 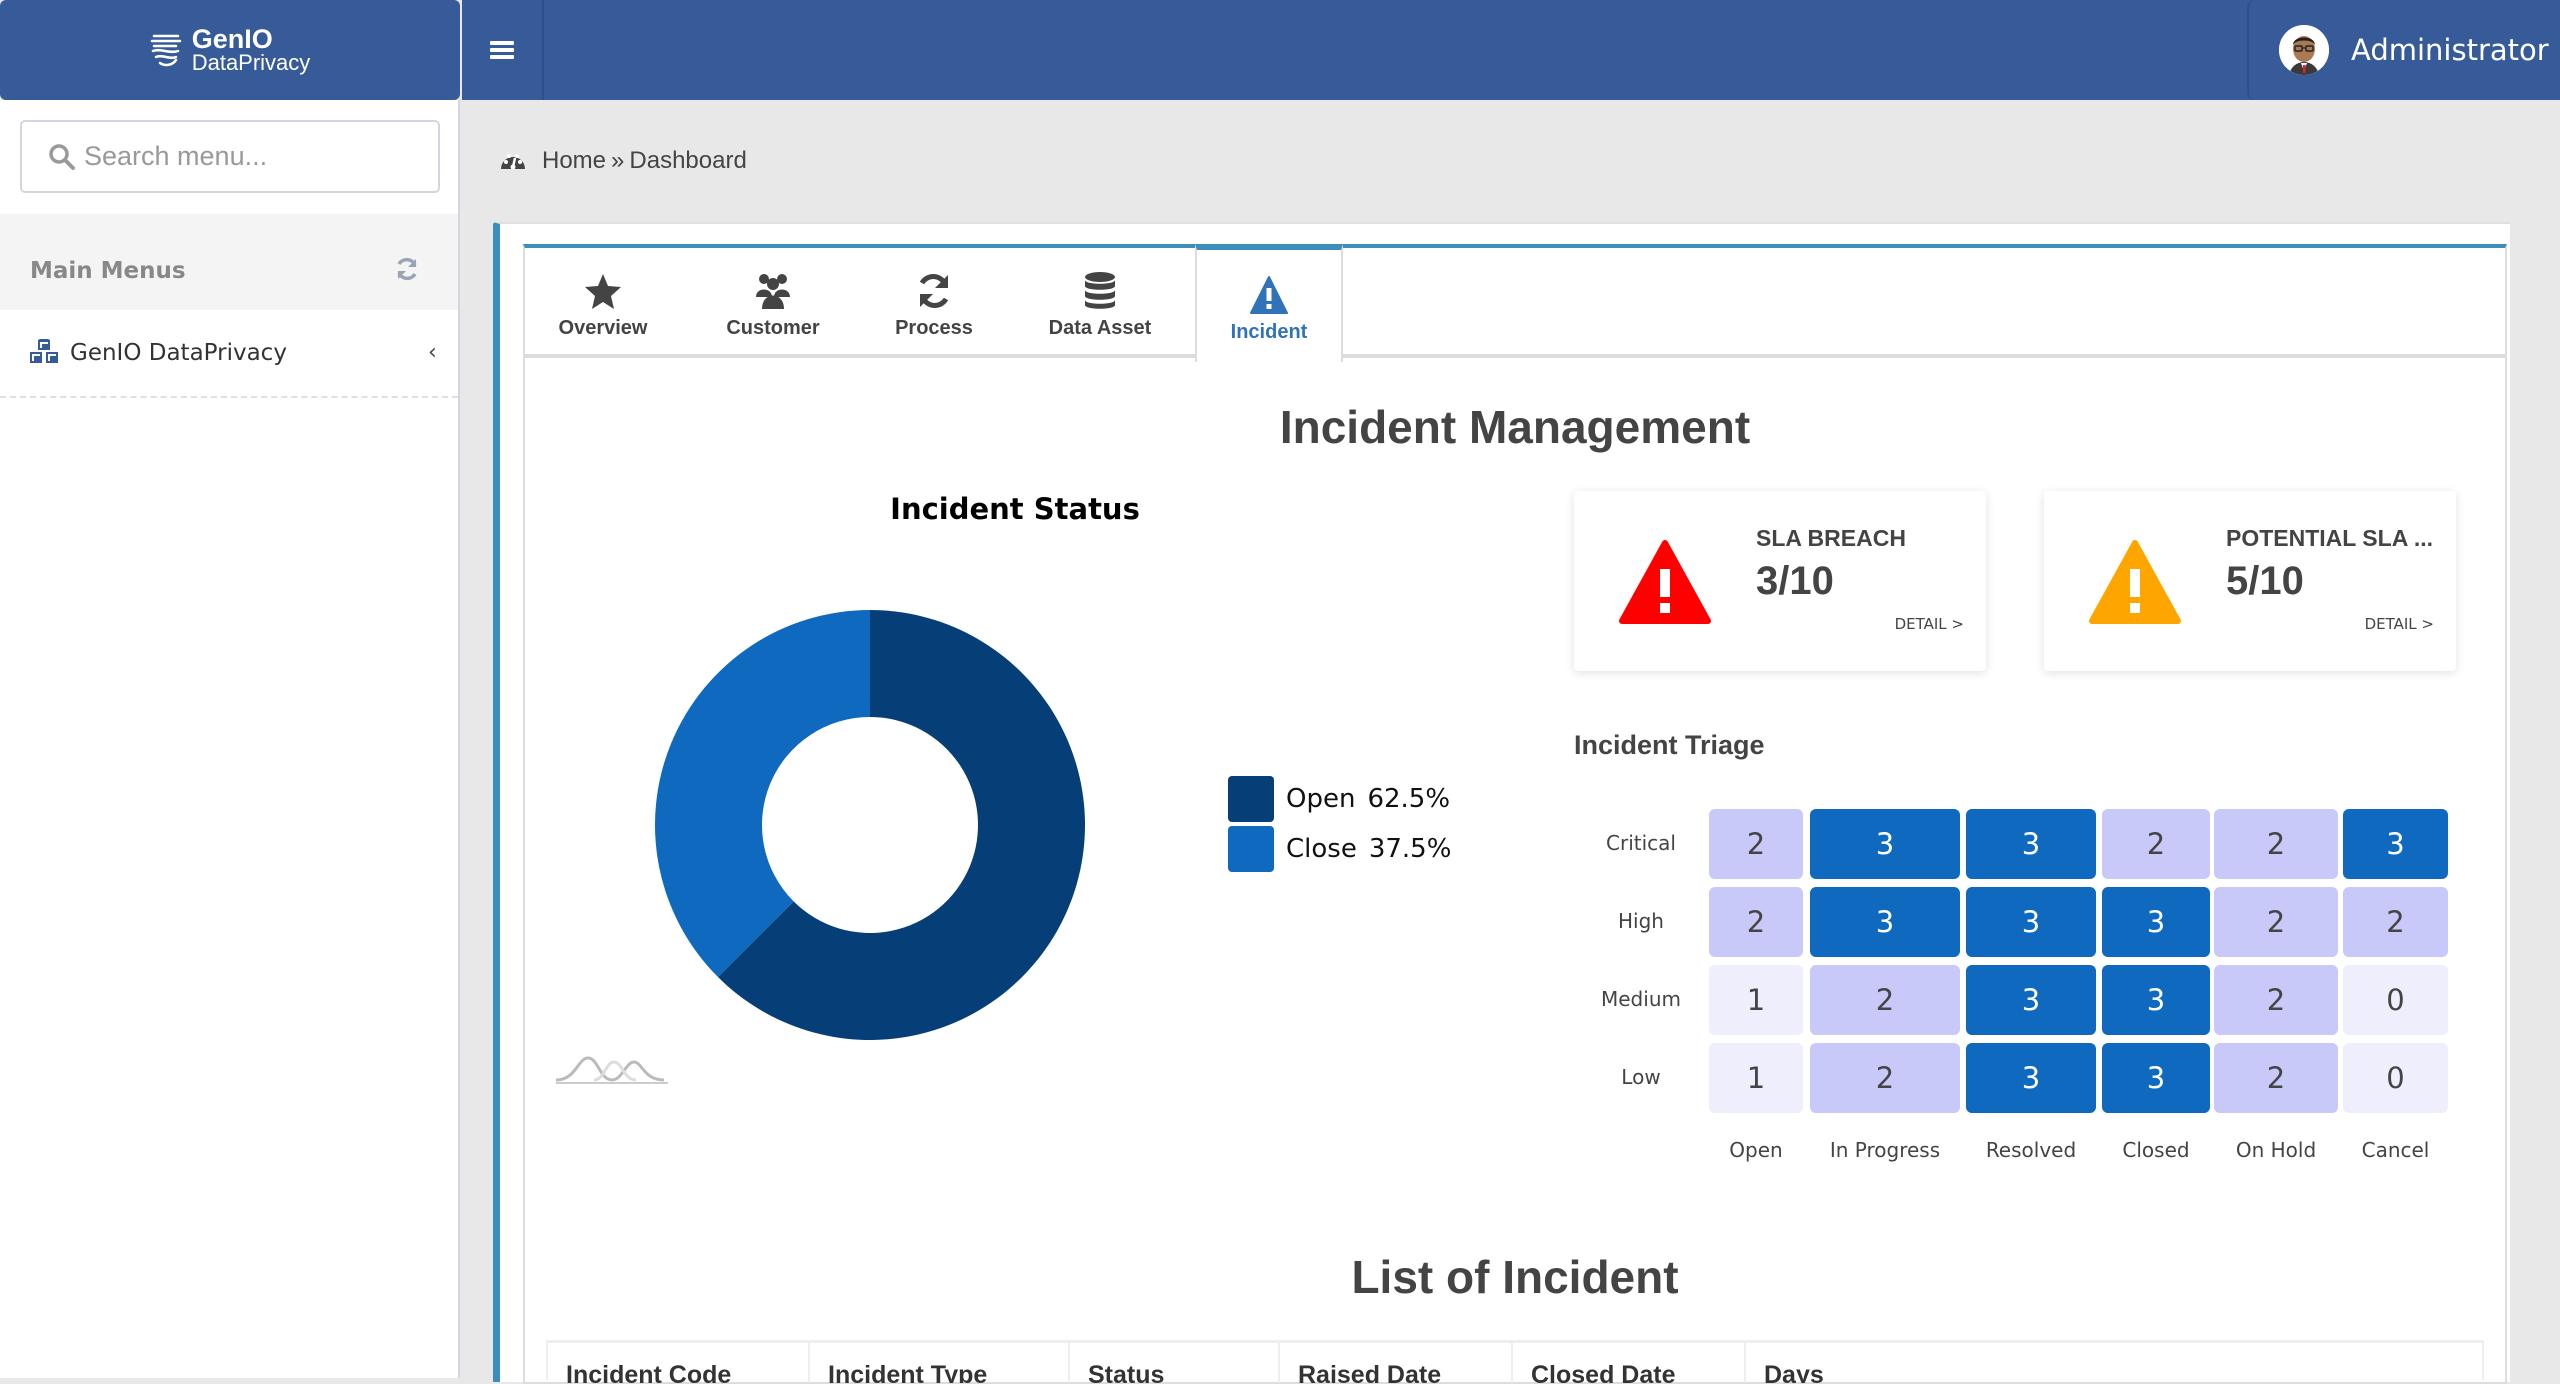 What do you see at coordinates (688, 160) in the screenshot?
I see `breadcrumb-current: Dashboard` at bounding box center [688, 160].